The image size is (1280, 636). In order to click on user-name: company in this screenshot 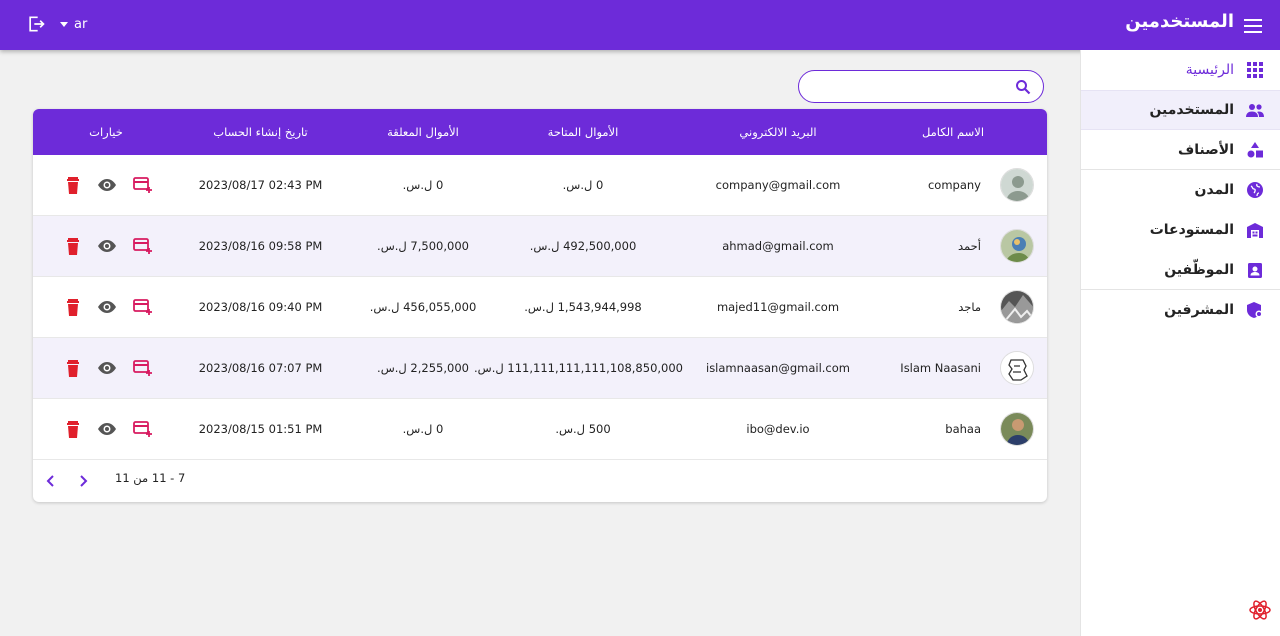, I will do `click(954, 185)`.